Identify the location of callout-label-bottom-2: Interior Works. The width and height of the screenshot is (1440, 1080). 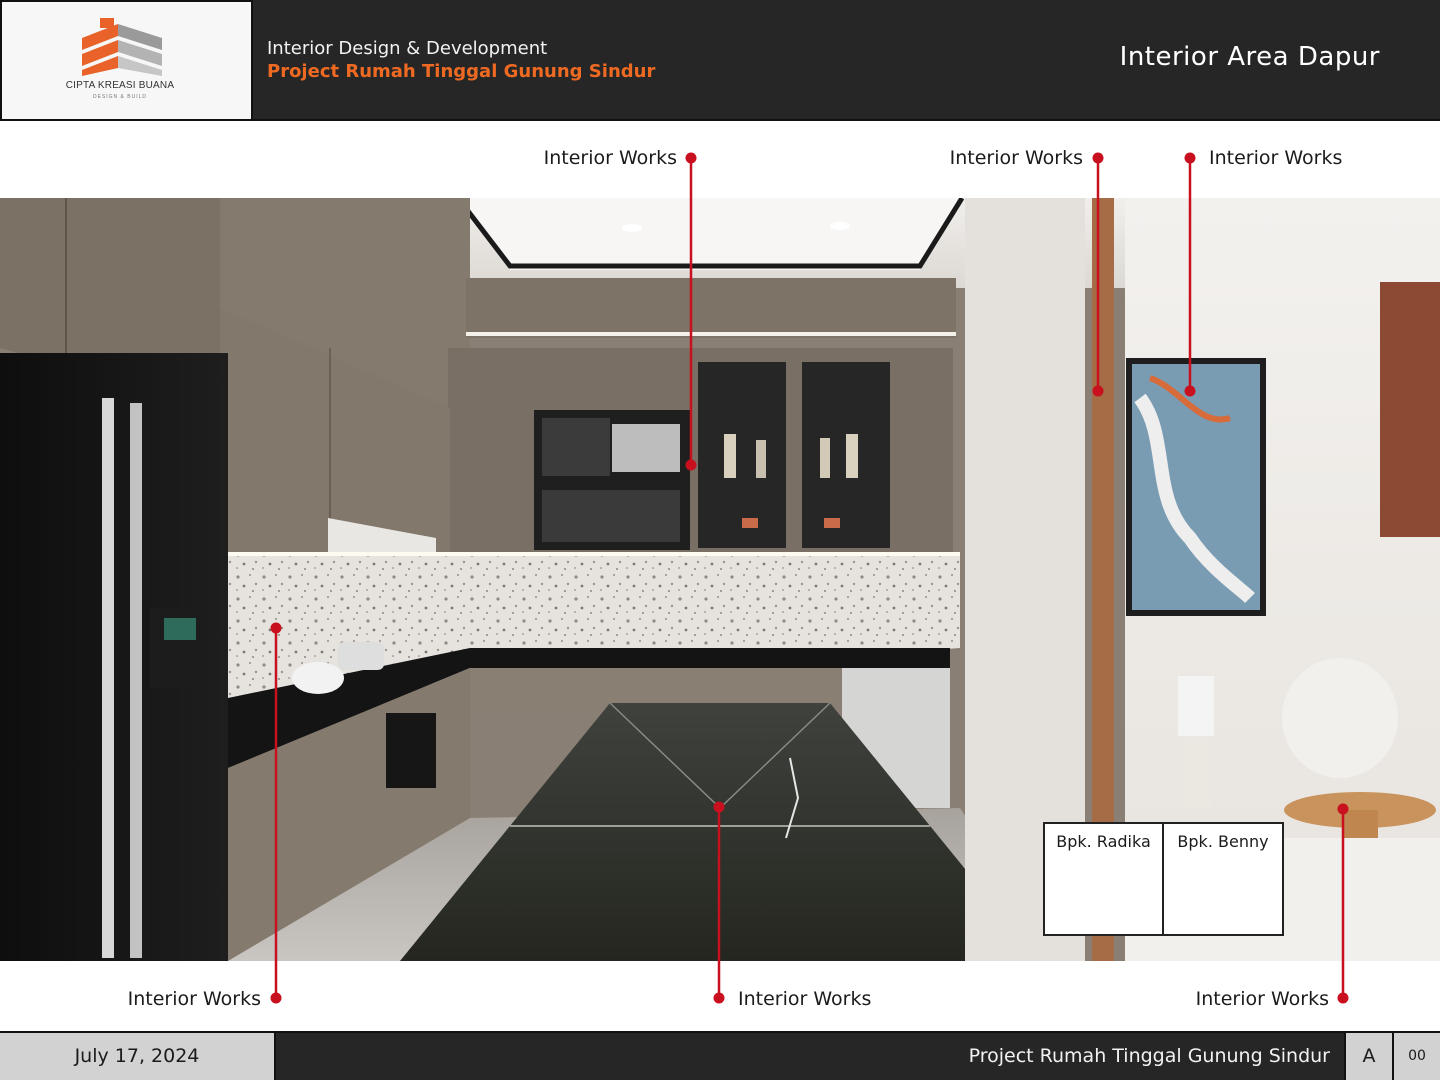
(805, 999).